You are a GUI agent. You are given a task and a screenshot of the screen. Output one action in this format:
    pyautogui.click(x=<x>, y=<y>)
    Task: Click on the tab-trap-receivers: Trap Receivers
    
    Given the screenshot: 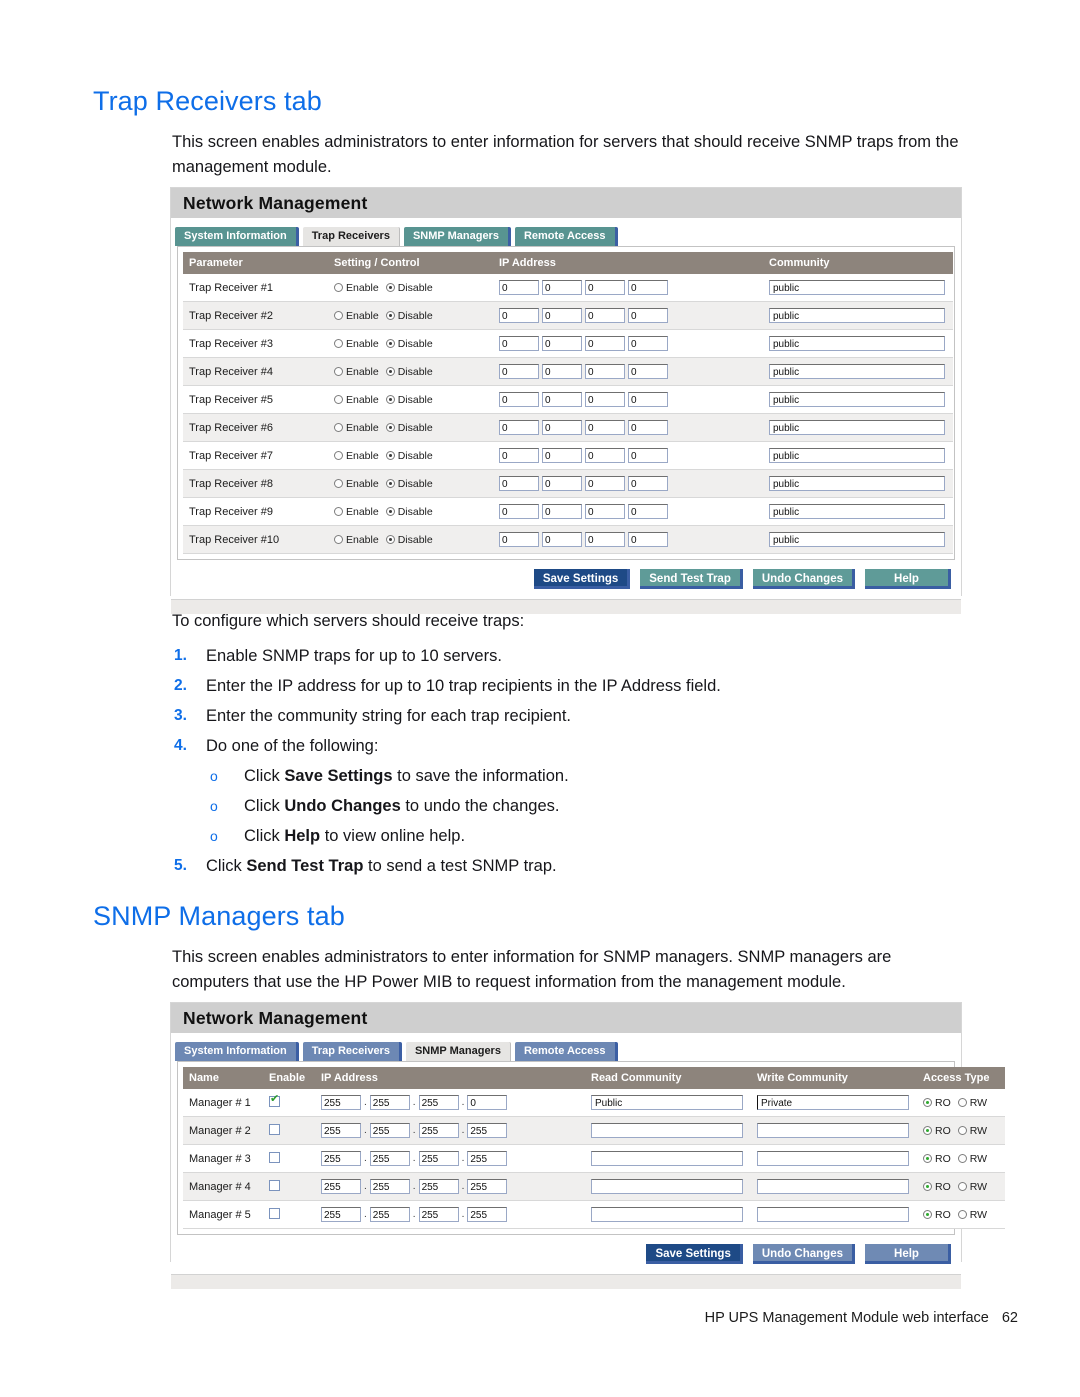 What is the action you would take?
    pyautogui.click(x=351, y=236)
    